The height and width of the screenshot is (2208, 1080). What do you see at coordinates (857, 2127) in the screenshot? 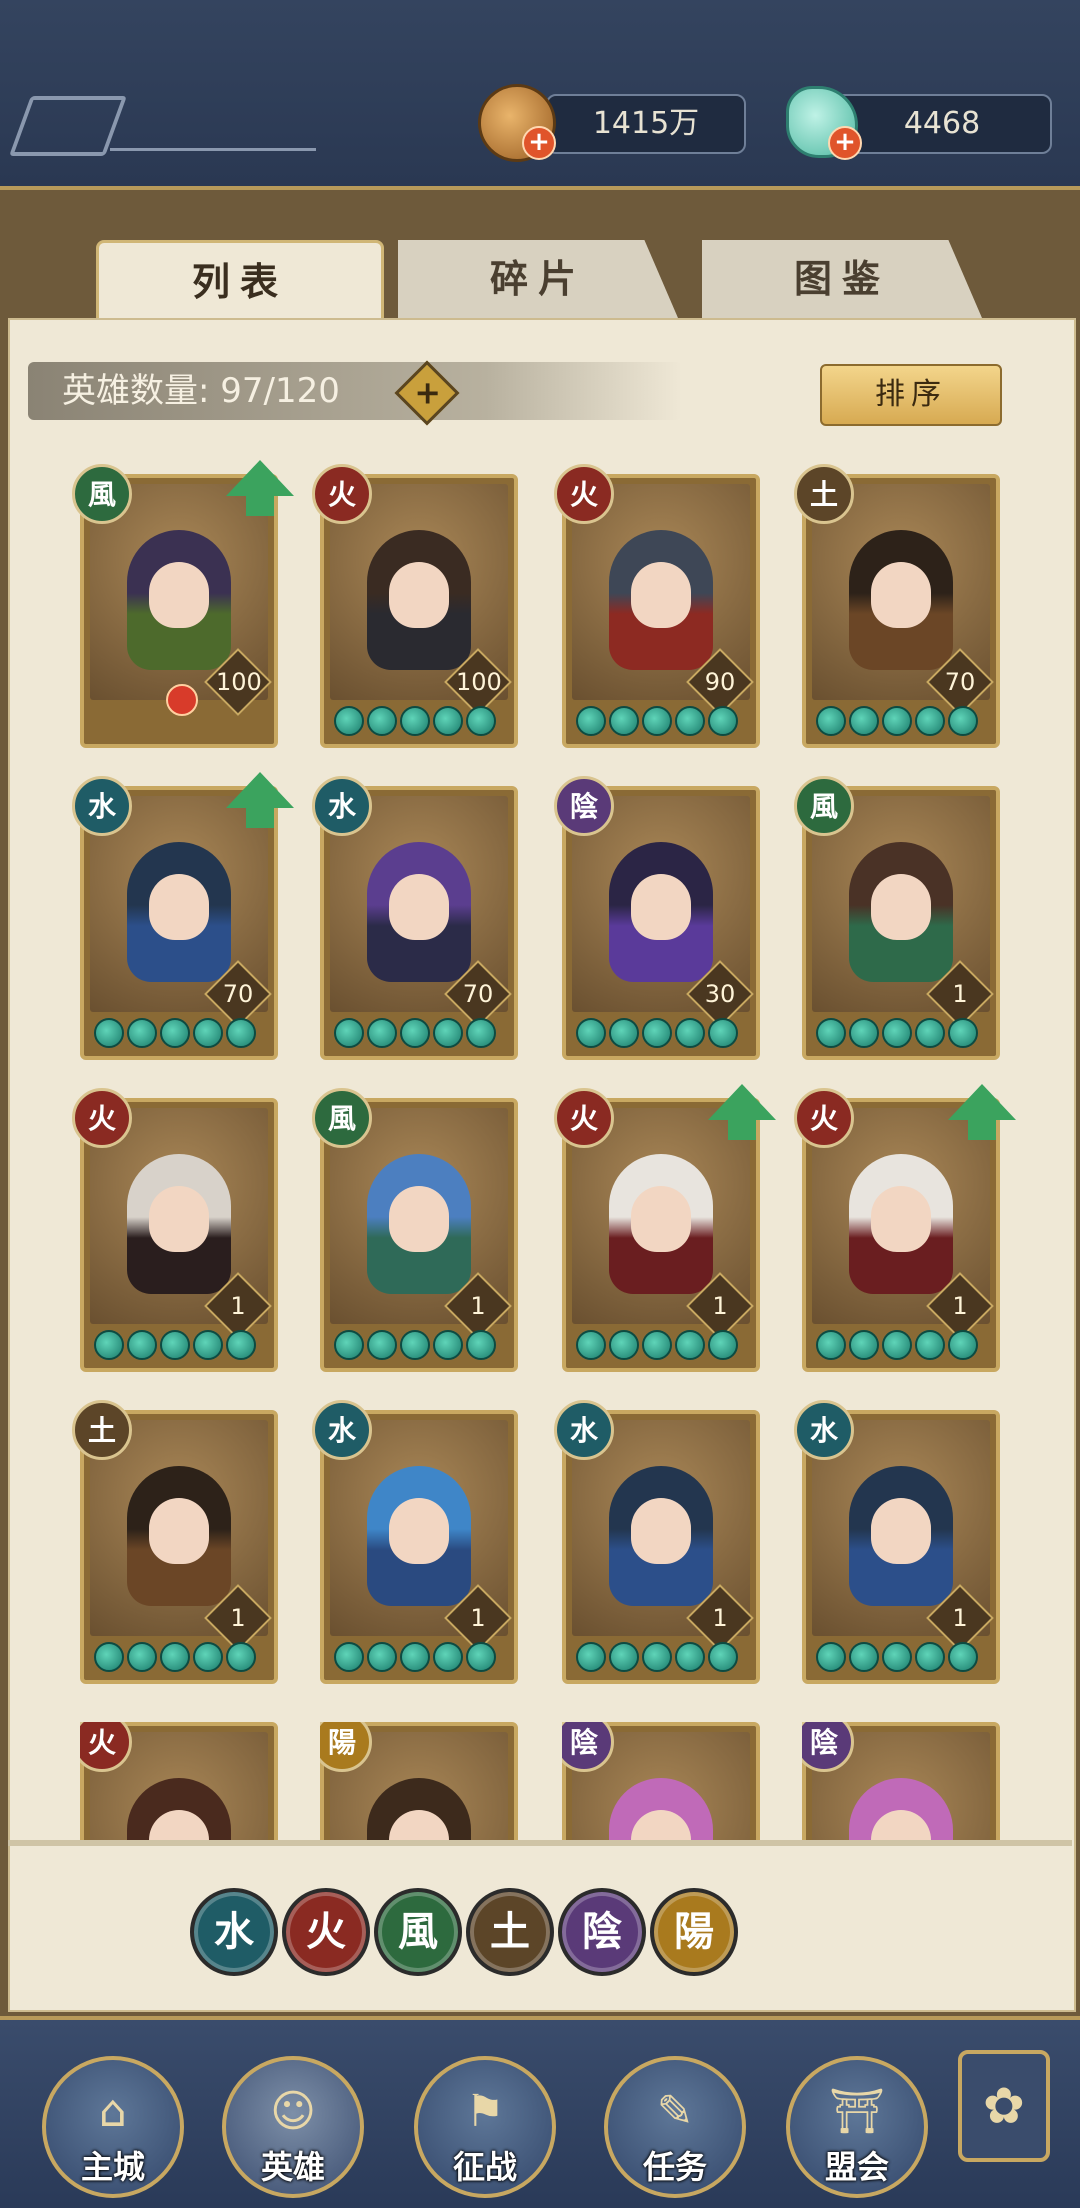
I see `nav-guild: ⛩ 盟会` at bounding box center [857, 2127].